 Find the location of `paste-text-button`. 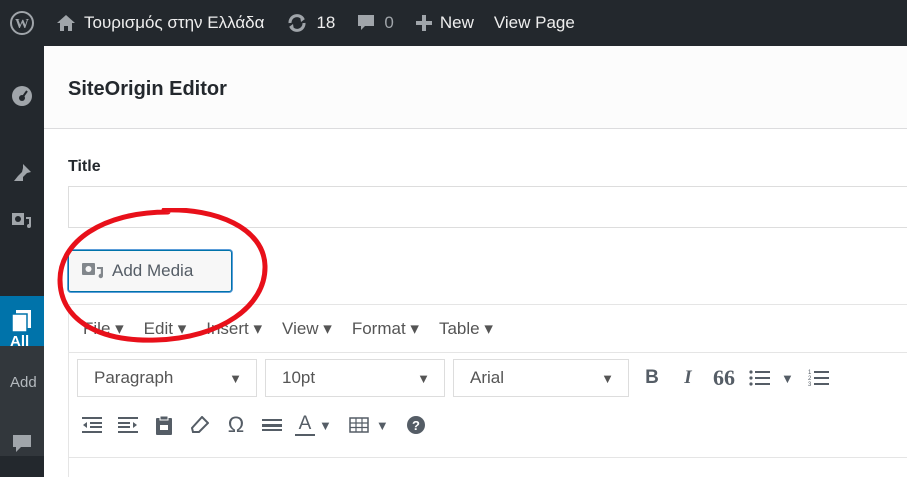

paste-text-button is located at coordinates (164, 425).